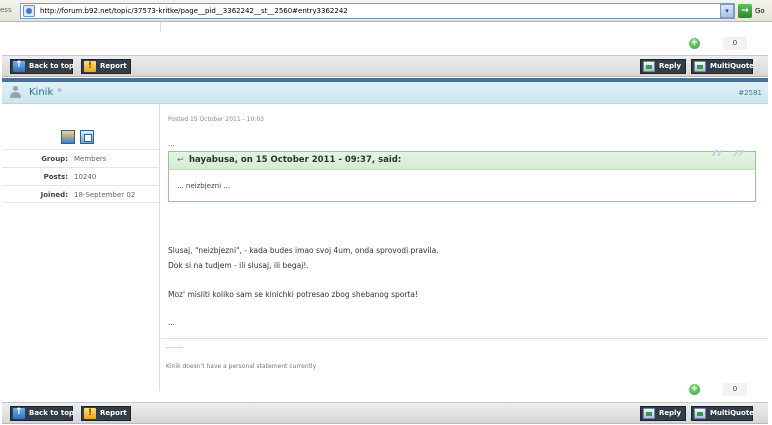 The image size is (772, 425). Describe the element at coordinates (85, 177) in the screenshot. I see `posts-value: 10240` at that location.